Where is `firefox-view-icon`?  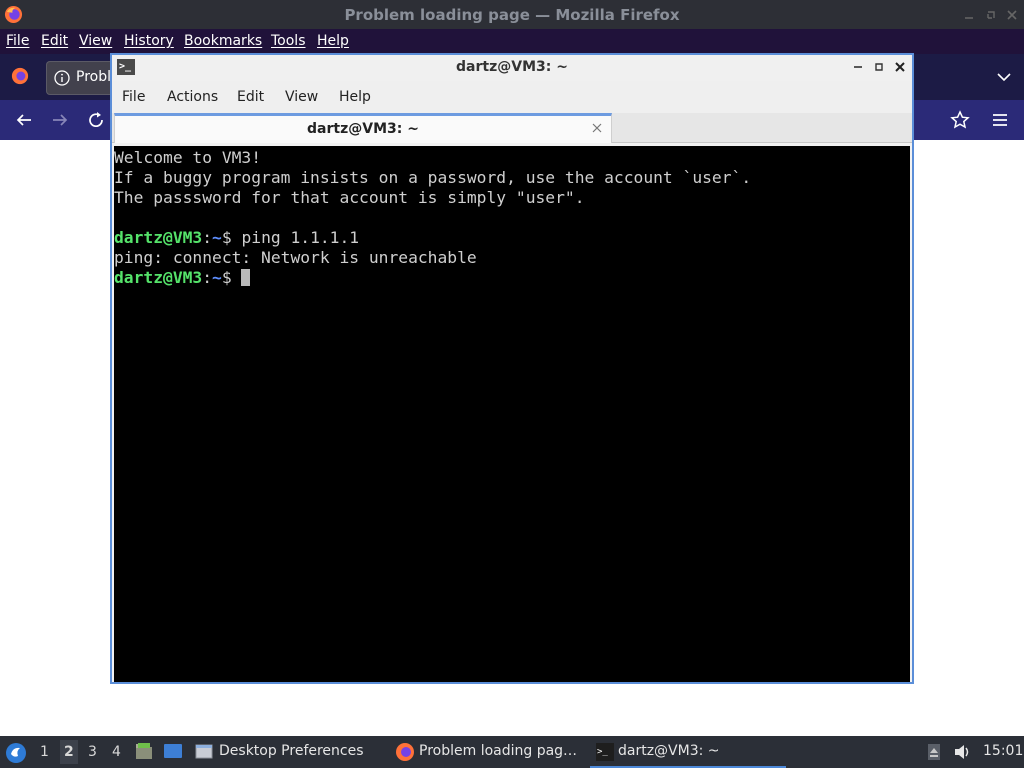
firefox-view-icon is located at coordinates (20, 76).